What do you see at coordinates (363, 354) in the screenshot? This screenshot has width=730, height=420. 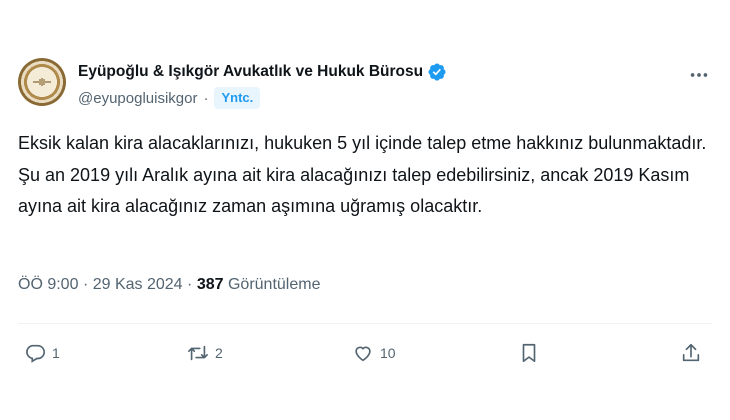 I see `like-icon` at bounding box center [363, 354].